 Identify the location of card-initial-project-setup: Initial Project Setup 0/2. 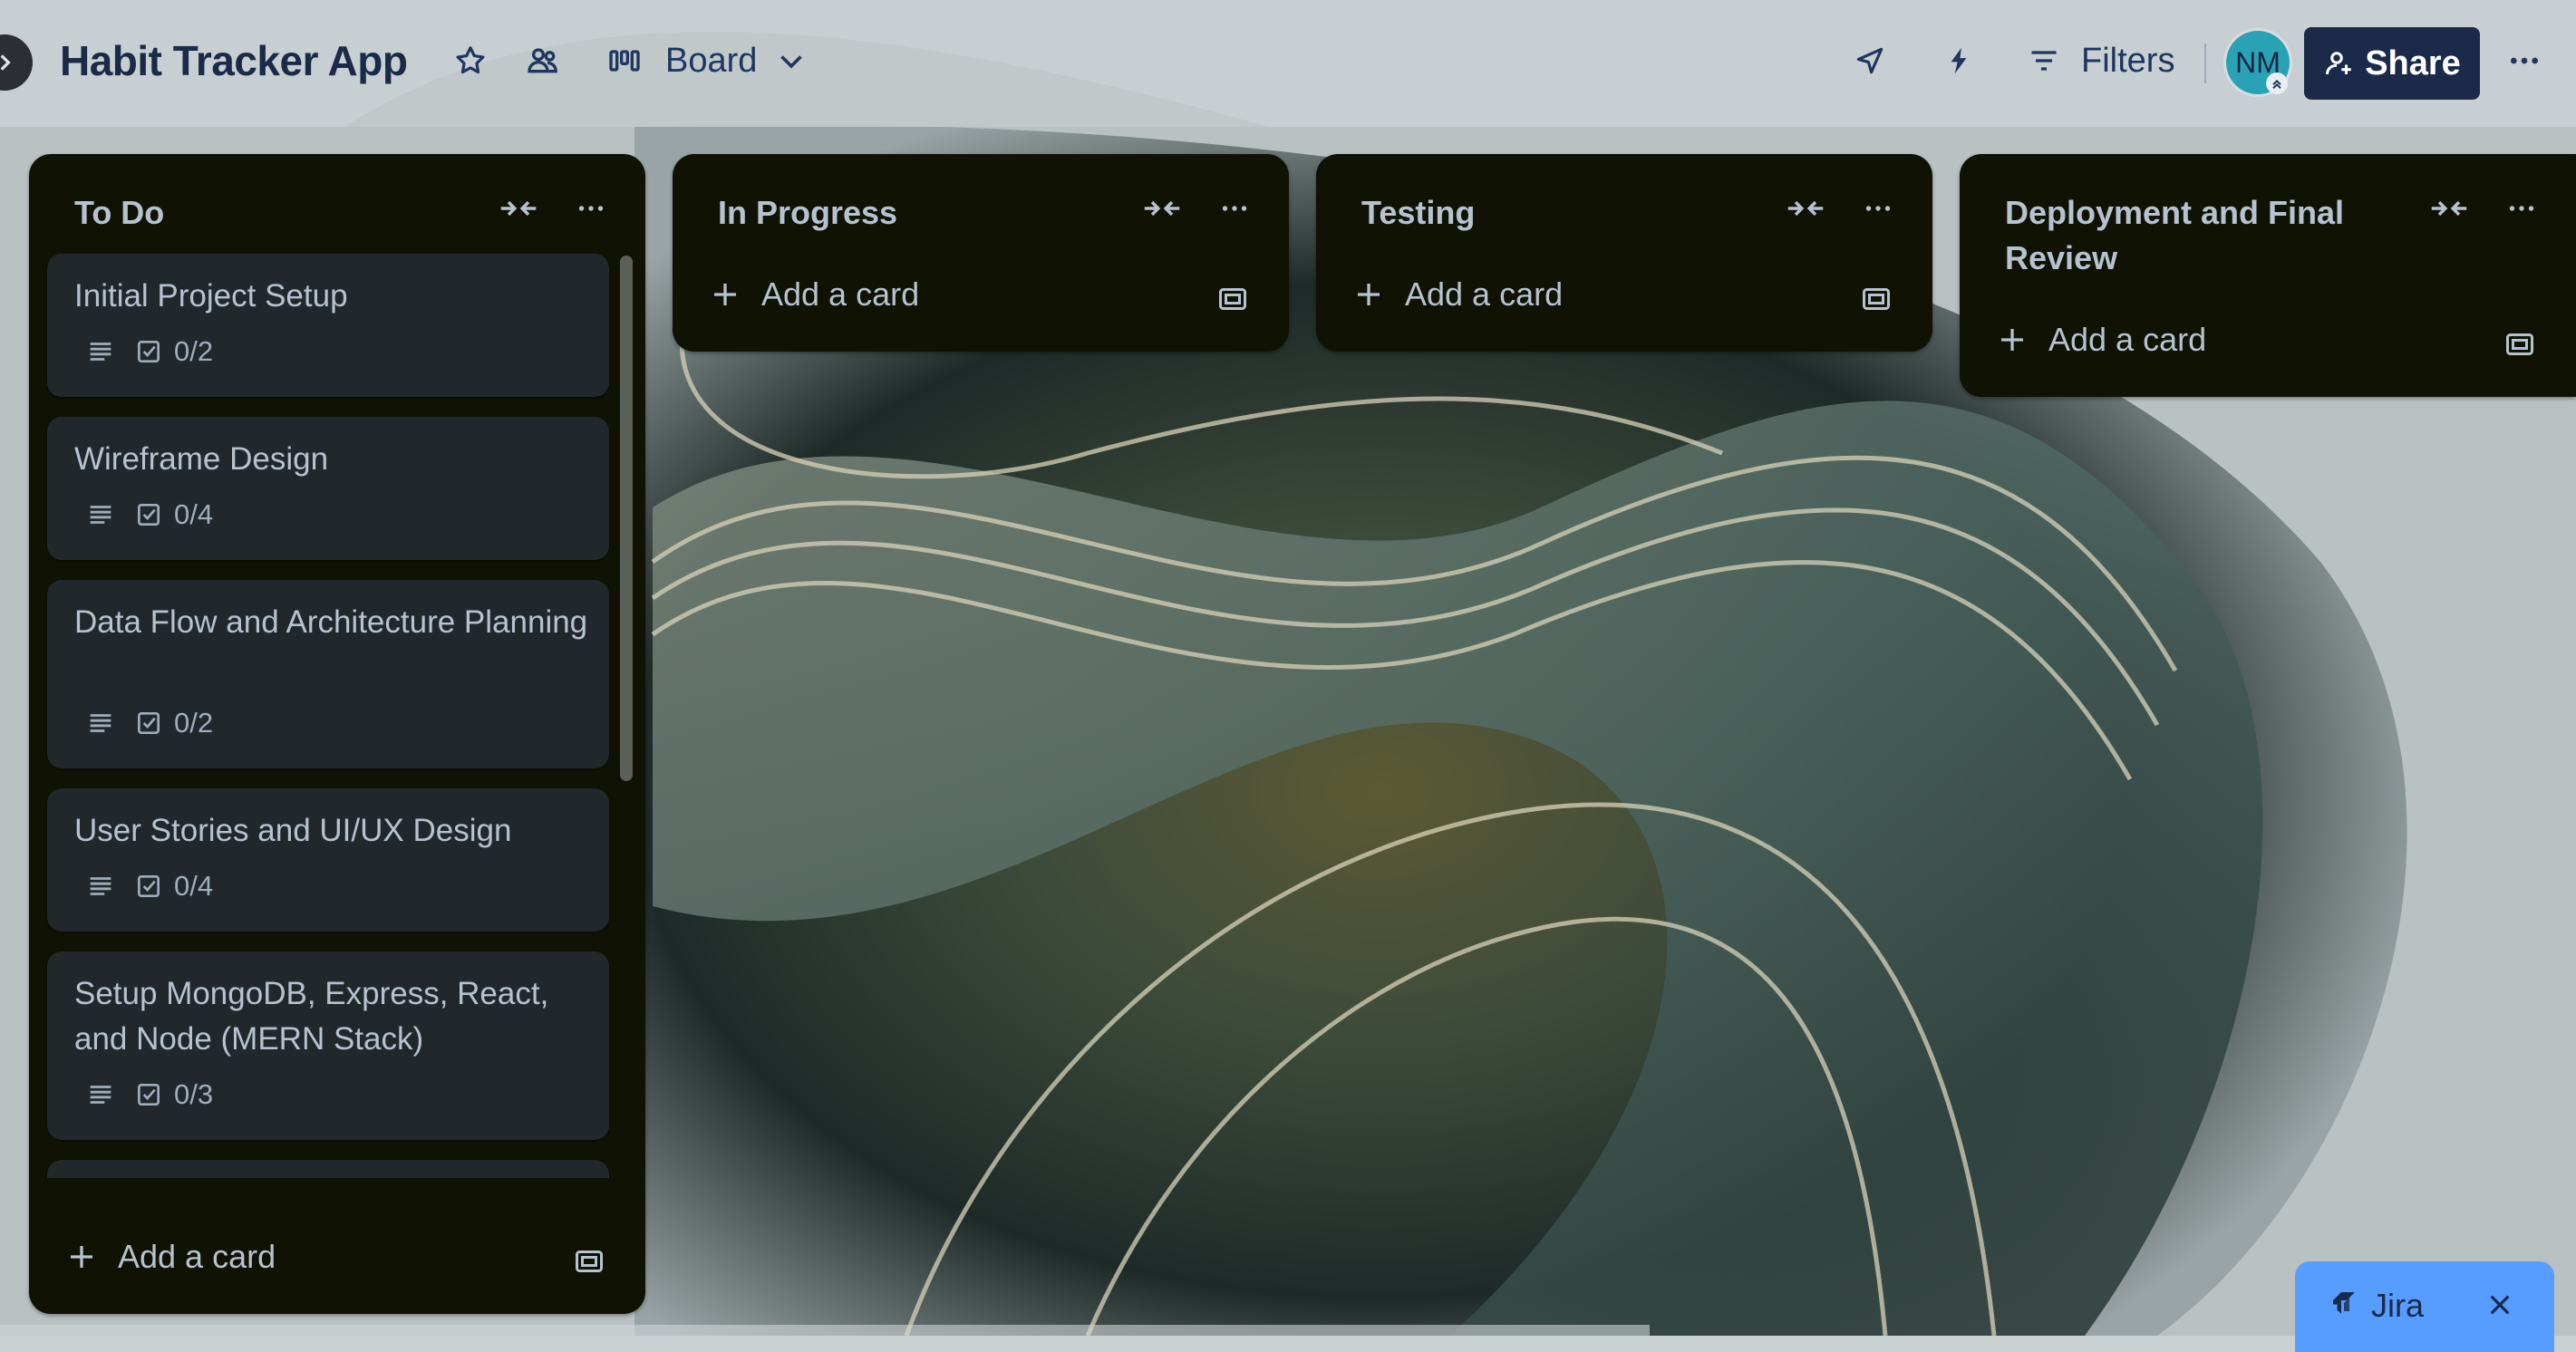
(328, 325).